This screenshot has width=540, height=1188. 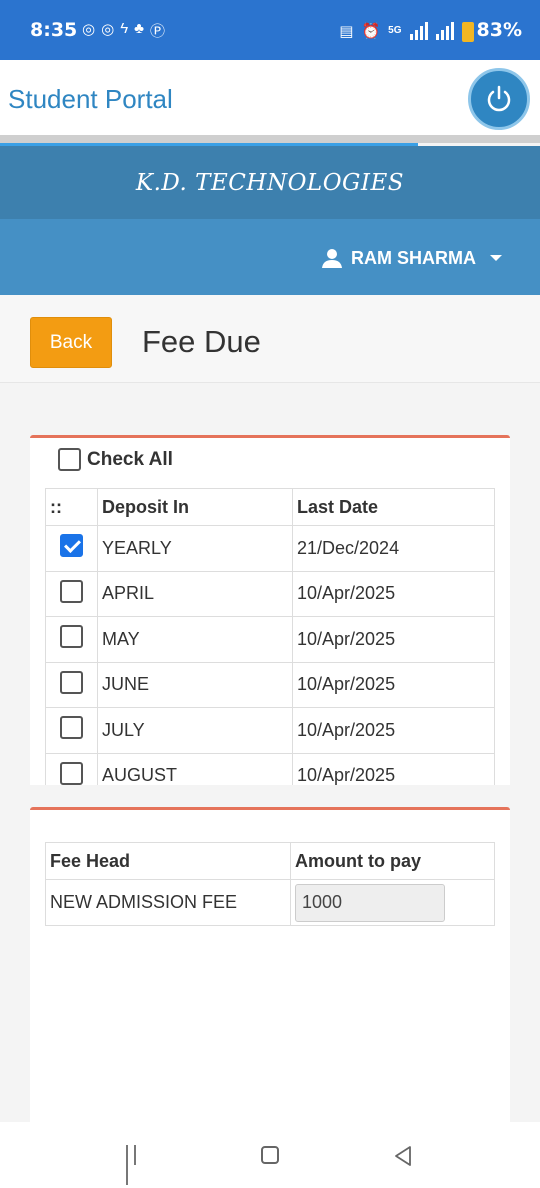 I want to click on deposit-in-cell: AUGUST, so click(x=195, y=768).